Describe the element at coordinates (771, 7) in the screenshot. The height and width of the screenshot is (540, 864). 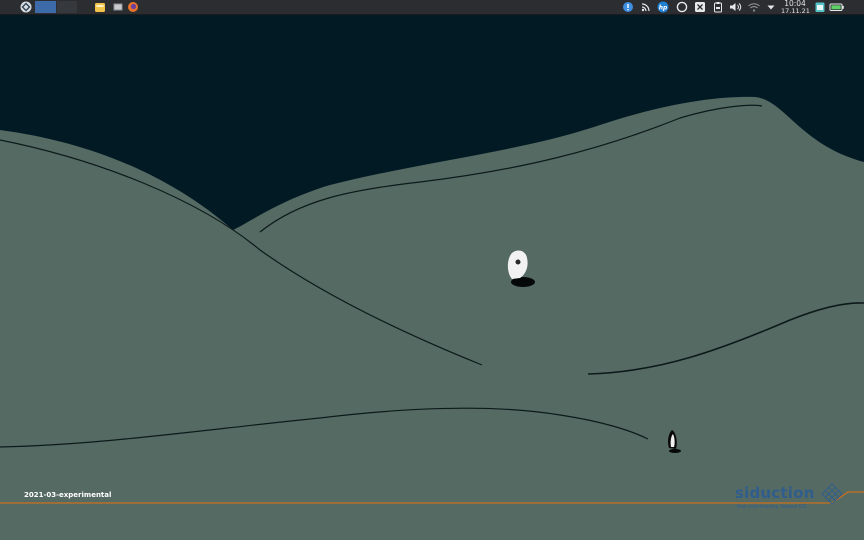
I see `tray-expand-icon` at that location.